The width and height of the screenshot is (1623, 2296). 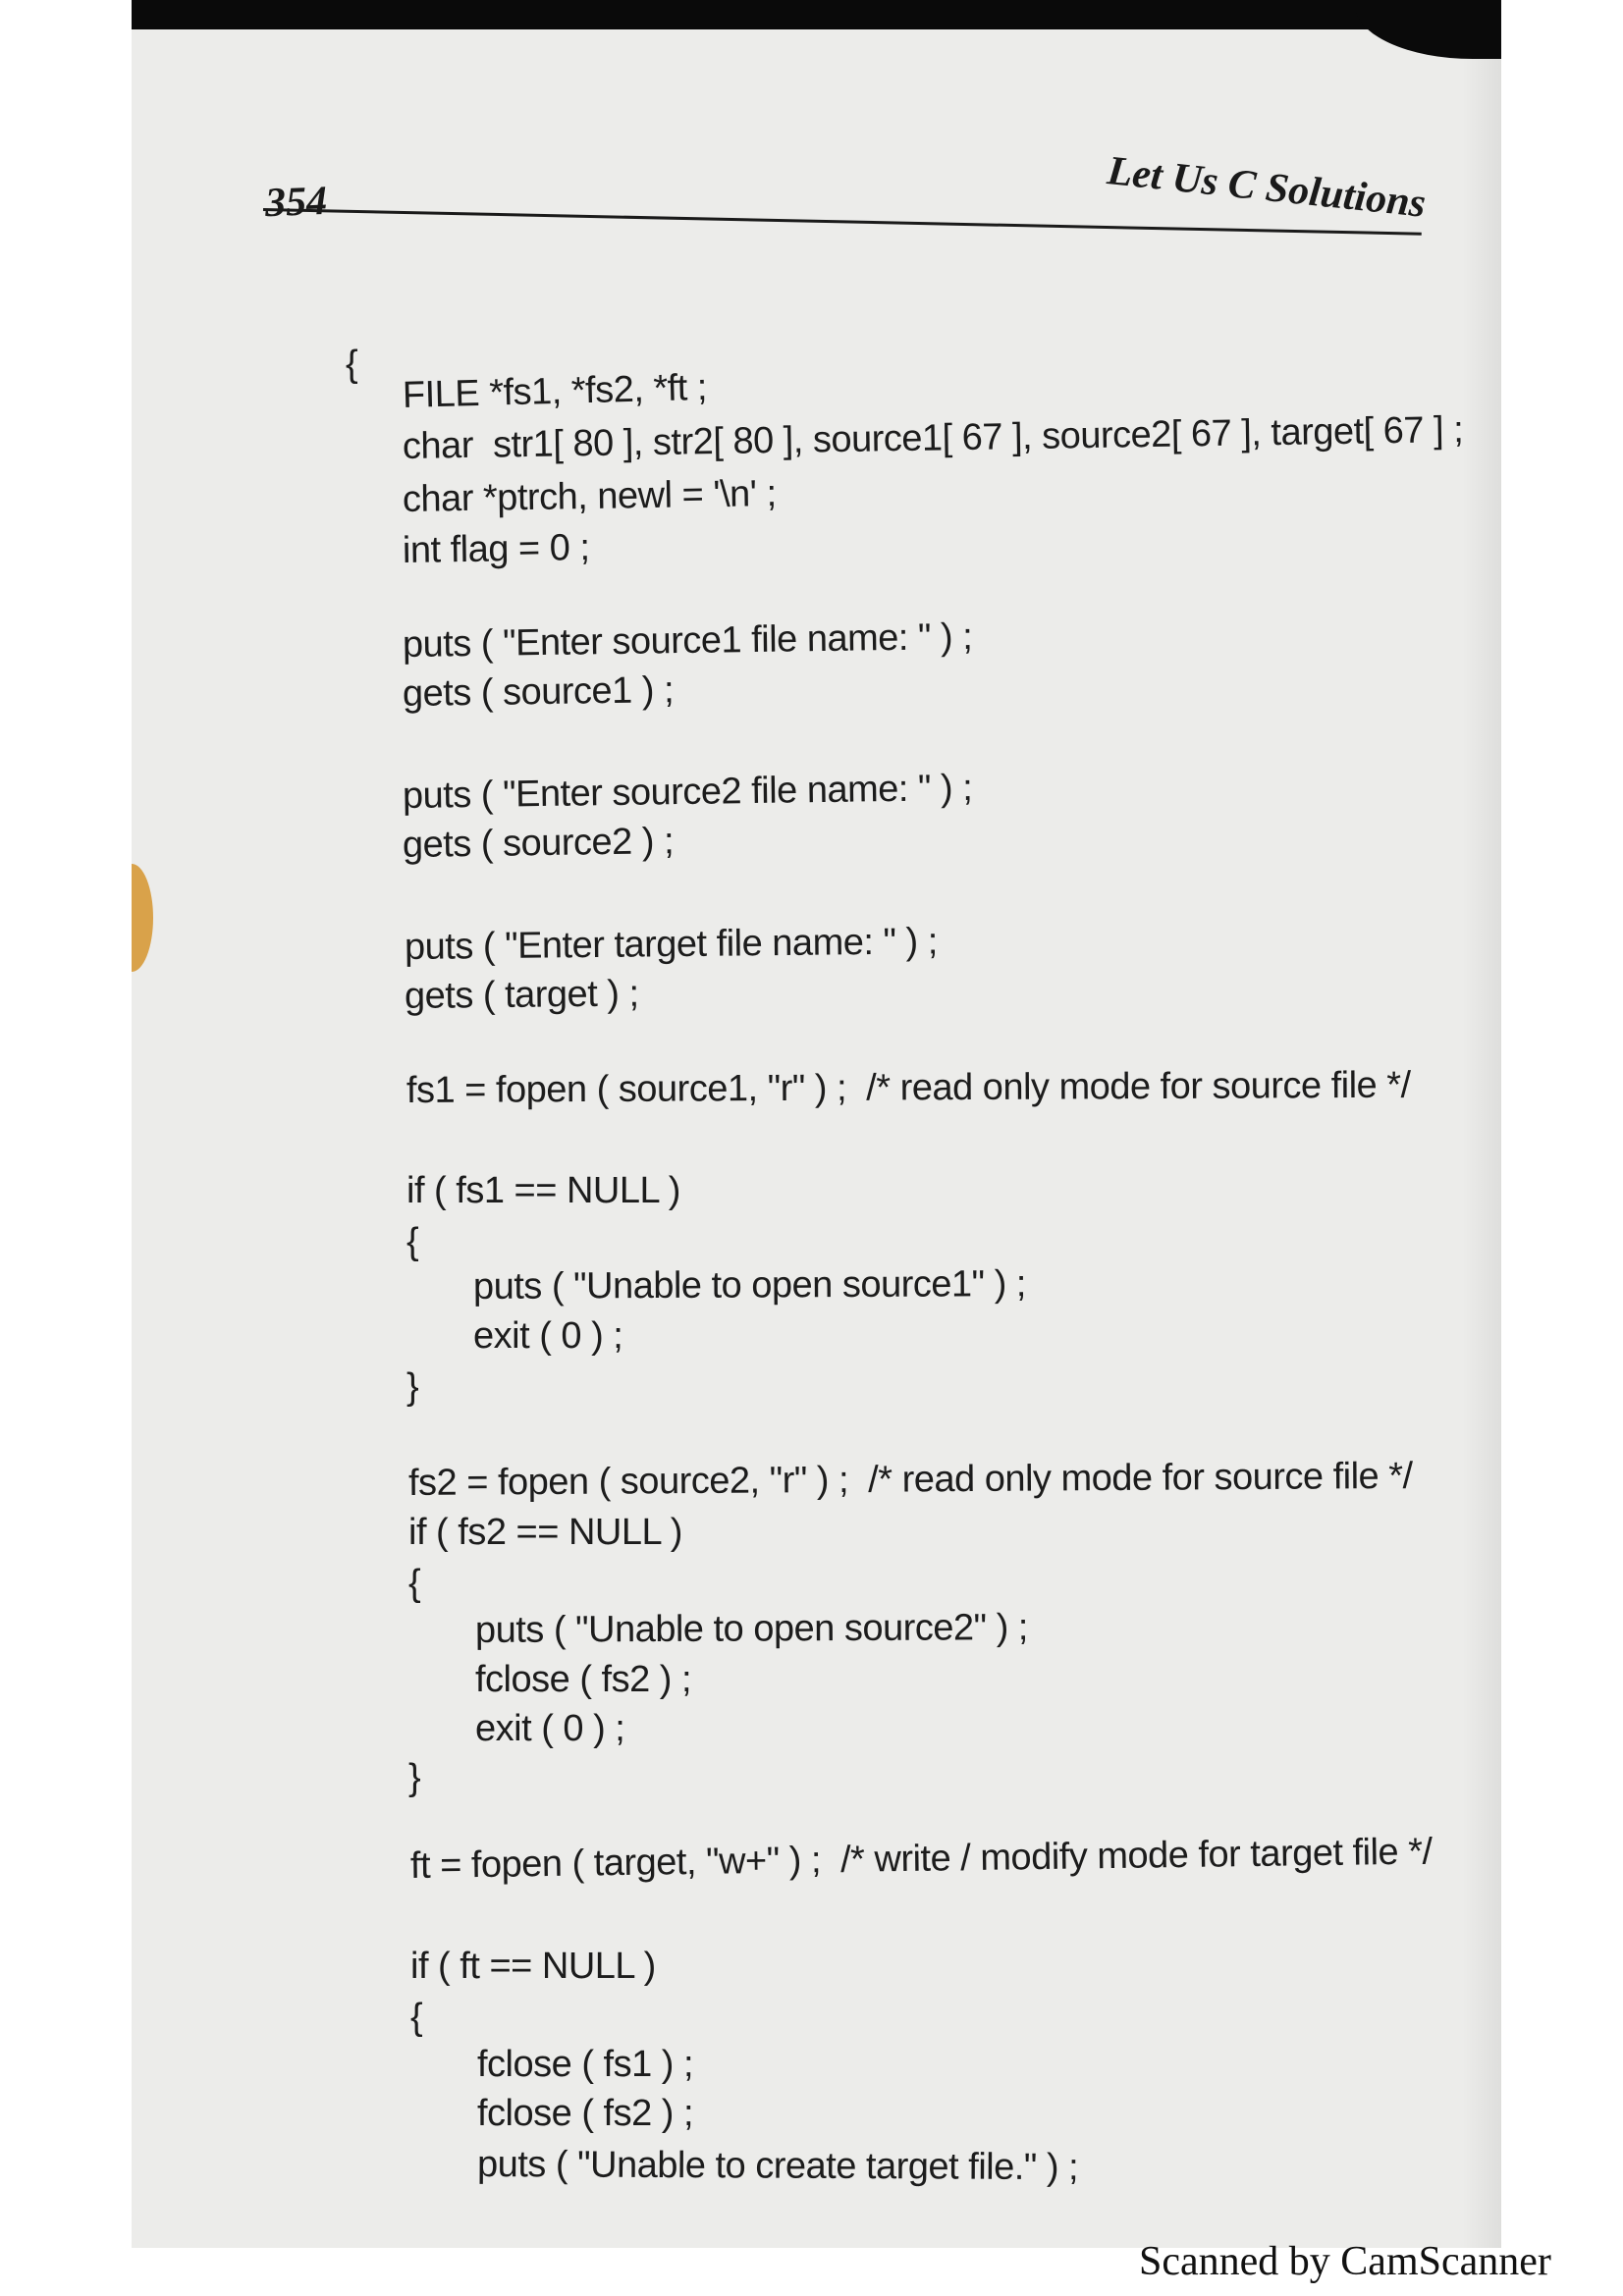 I want to click on code-line: gets ( source1 ) ;, so click(x=539, y=692).